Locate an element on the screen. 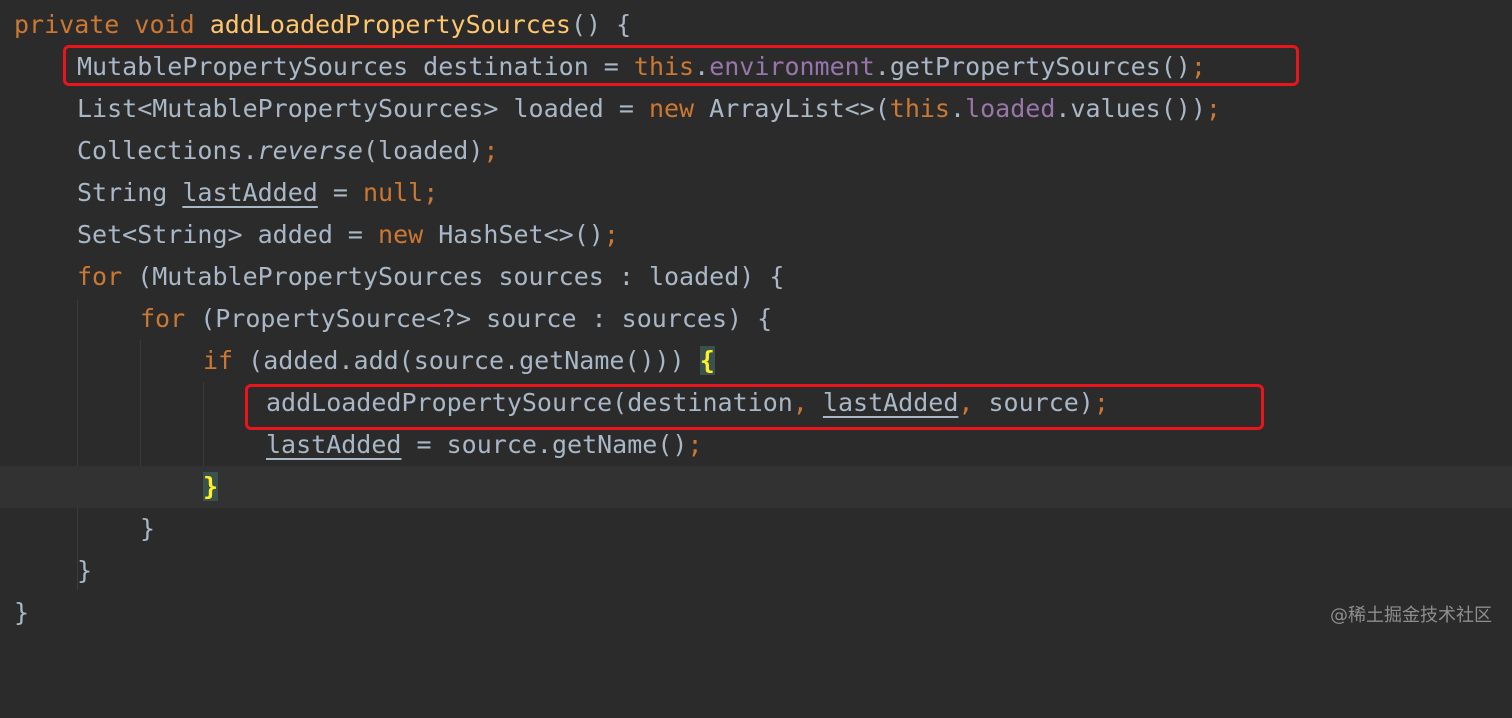 The height and width of the screenshot is (718, 1512). code-line-15: } is located at coordinates (756, 613).